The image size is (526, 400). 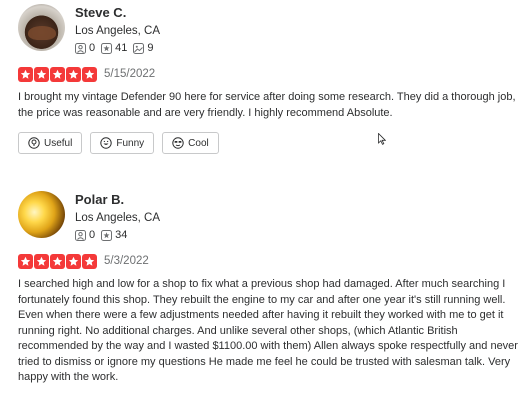 What do you see at coordinates (268, 261) in the screenshot?
I see `rating-row: 5/3/2022` at bounding box center [268, 261].